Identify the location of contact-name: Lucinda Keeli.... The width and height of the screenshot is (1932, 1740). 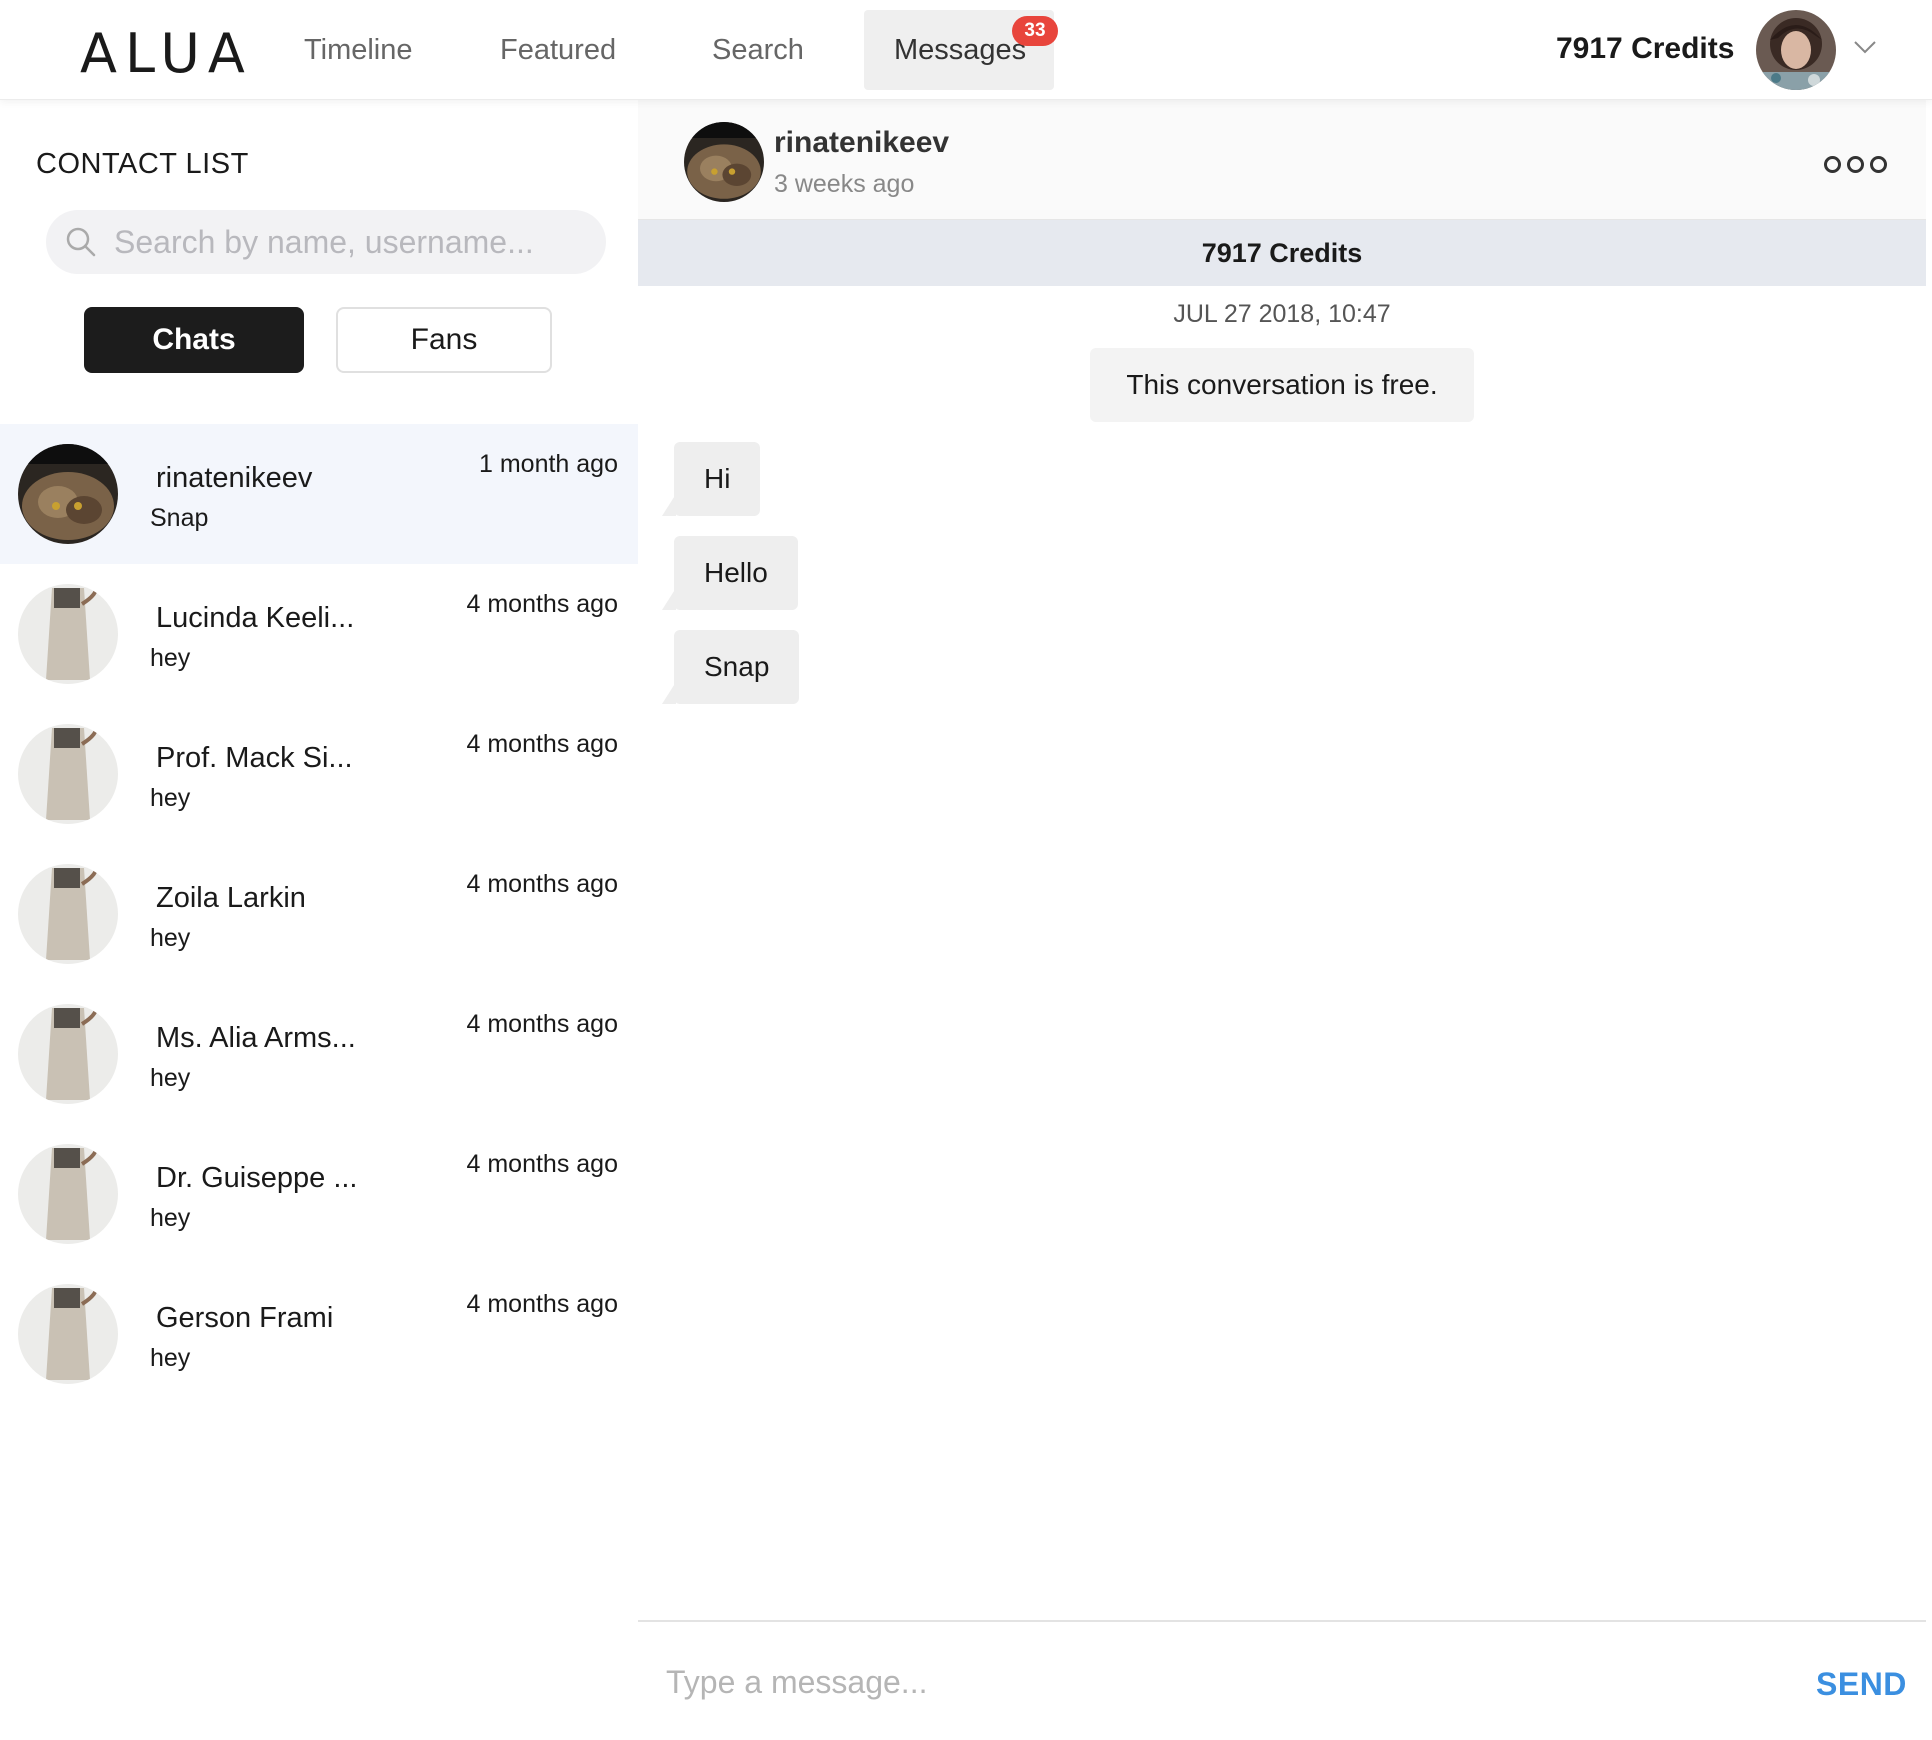
(255, 618).